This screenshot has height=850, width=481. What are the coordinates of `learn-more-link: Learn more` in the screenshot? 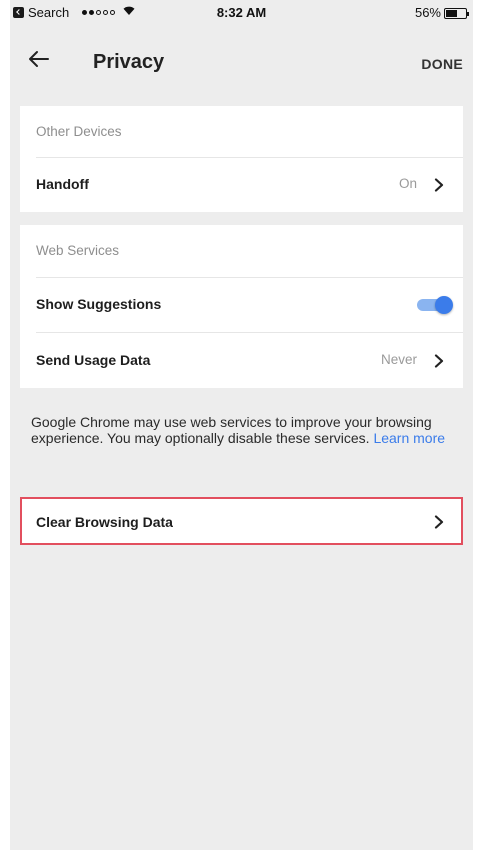 It's located at (409, 438).